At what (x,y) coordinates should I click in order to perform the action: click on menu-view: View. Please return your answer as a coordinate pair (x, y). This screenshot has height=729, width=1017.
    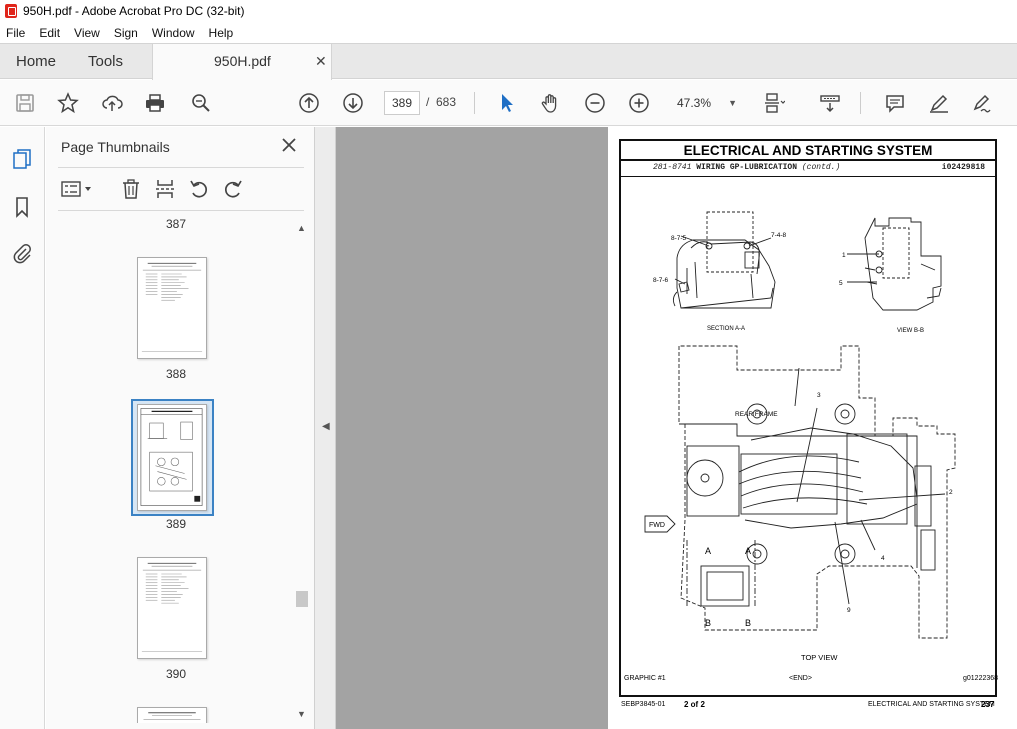
    Looking at the image, I should click on (87, 33).